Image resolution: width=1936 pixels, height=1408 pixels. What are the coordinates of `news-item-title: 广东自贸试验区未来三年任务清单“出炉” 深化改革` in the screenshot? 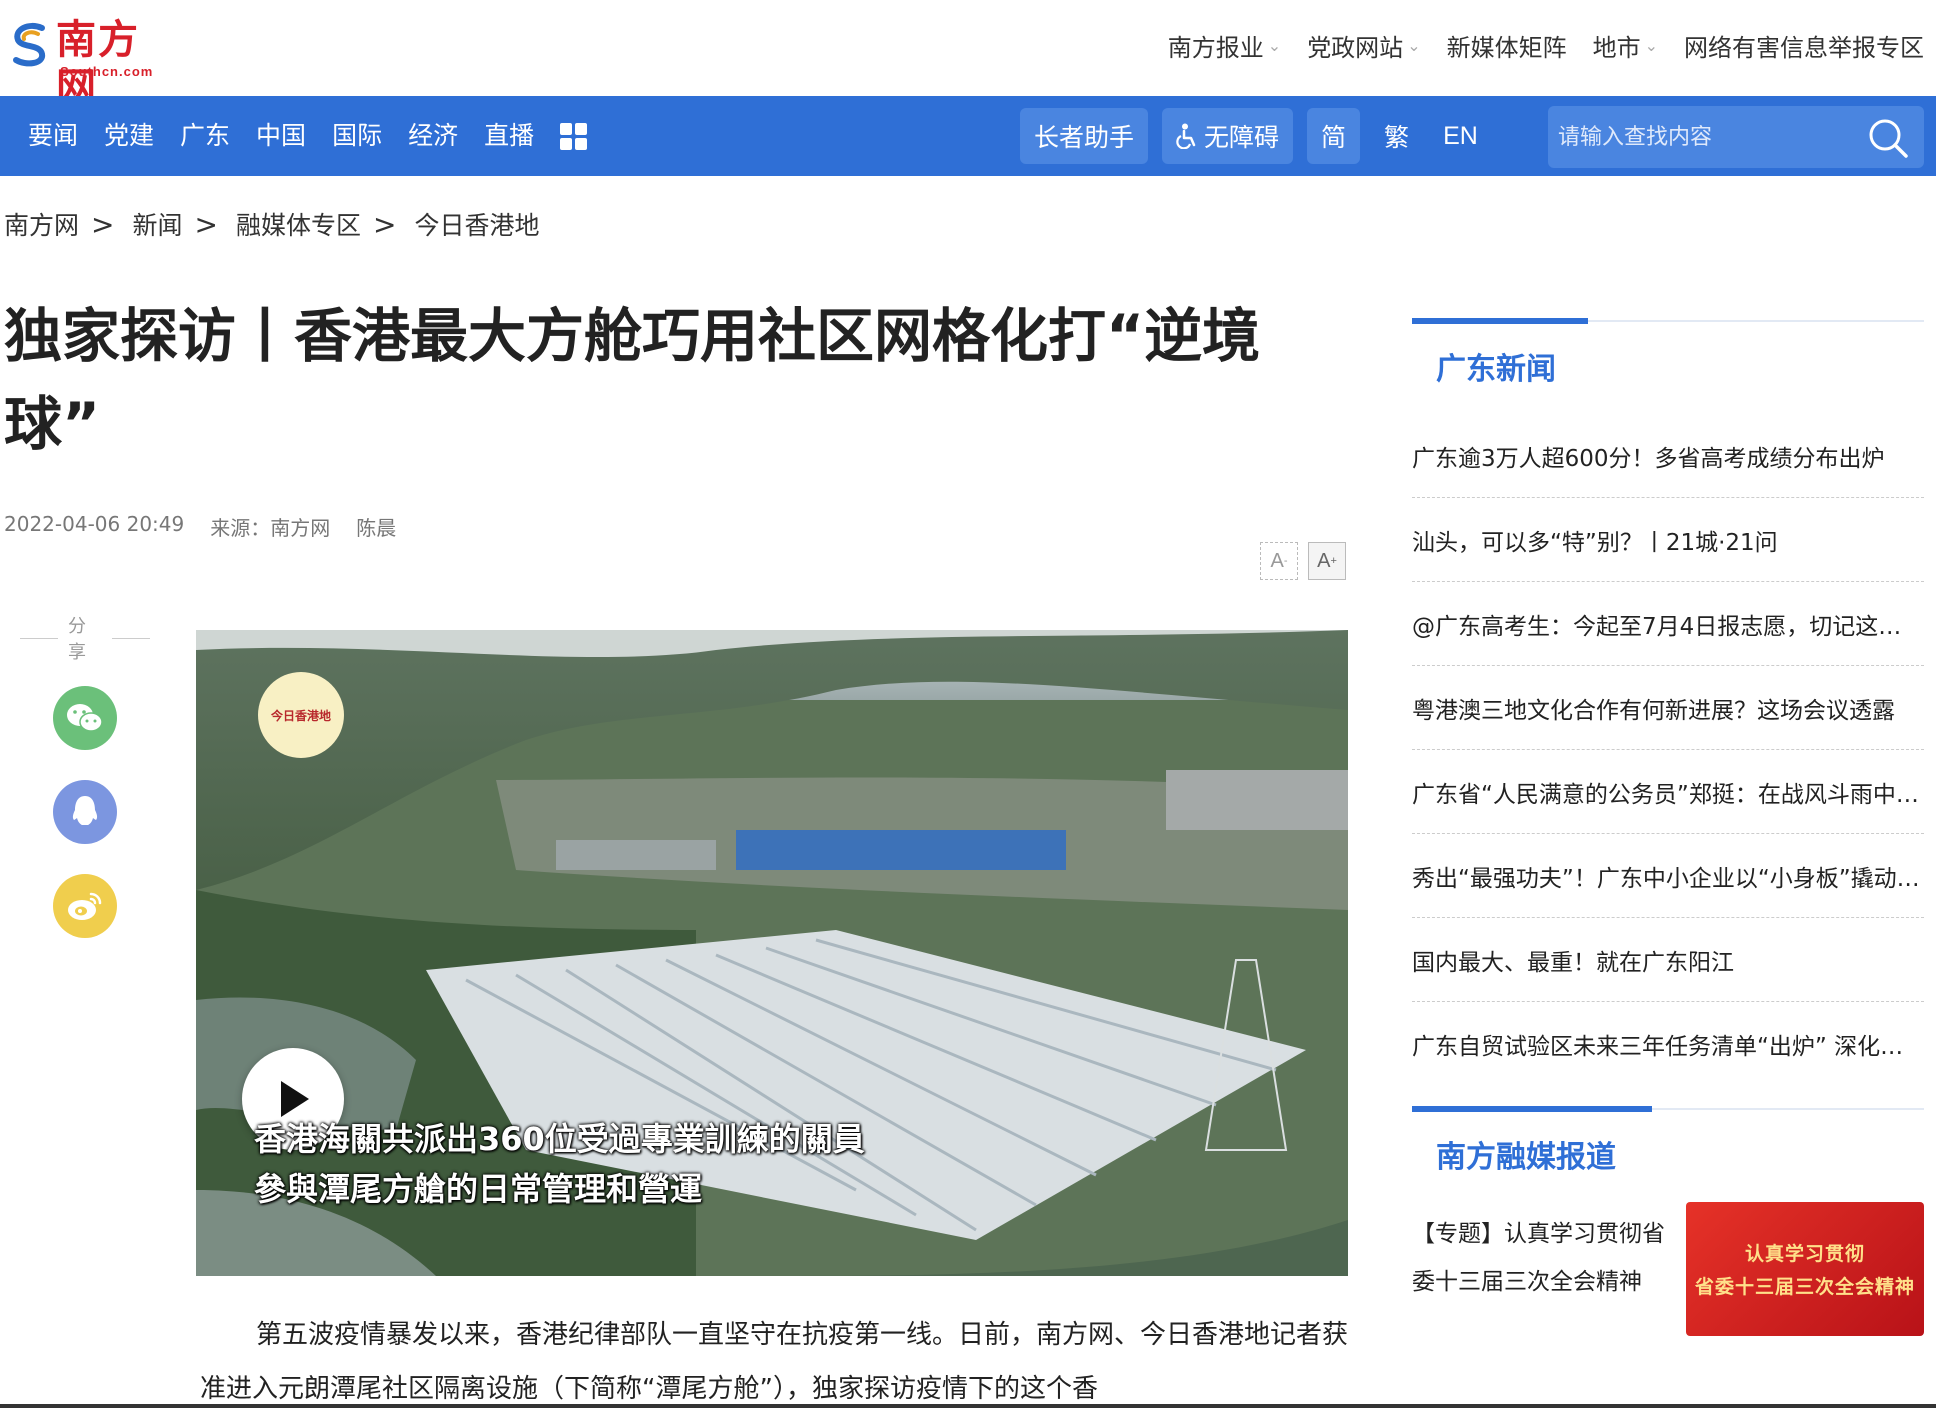 It's located at (1668, 1047).